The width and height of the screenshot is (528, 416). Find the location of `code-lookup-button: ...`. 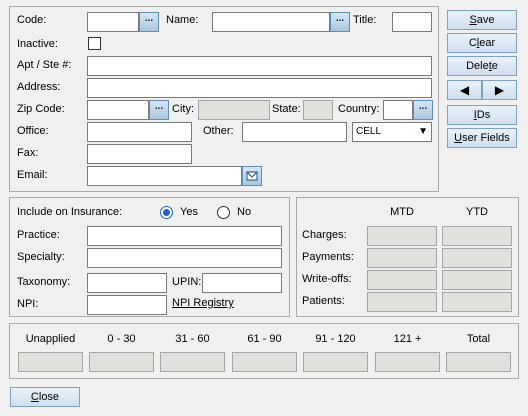

code-lookup-button: ... is located at coordinates (149, 22).